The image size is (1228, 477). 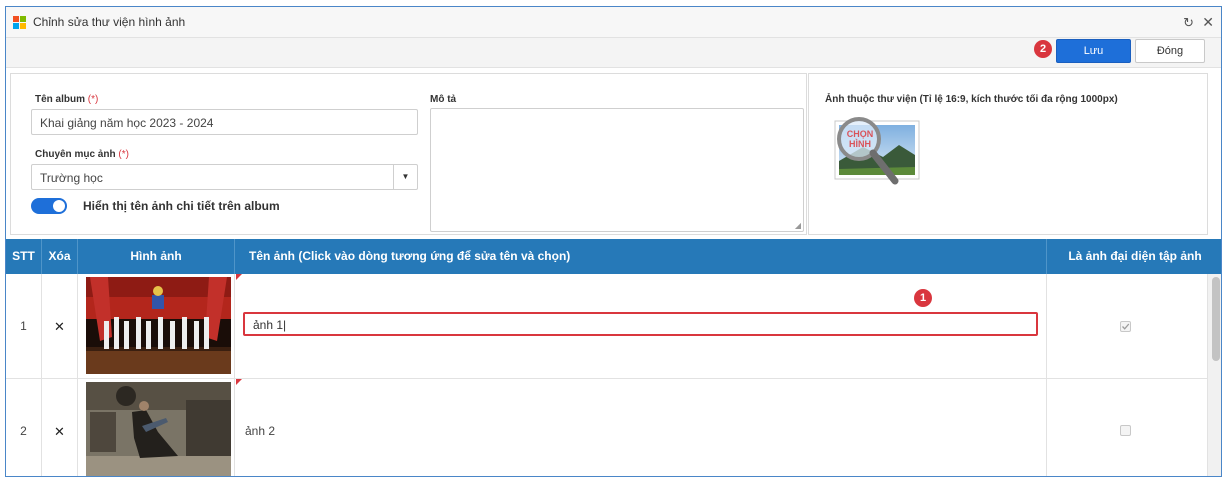 What do you see at coordinates (860, 139) in the screenshot?
I see `choose-image-text: CHỌN HÌNH` at bounding box center [860, 139].